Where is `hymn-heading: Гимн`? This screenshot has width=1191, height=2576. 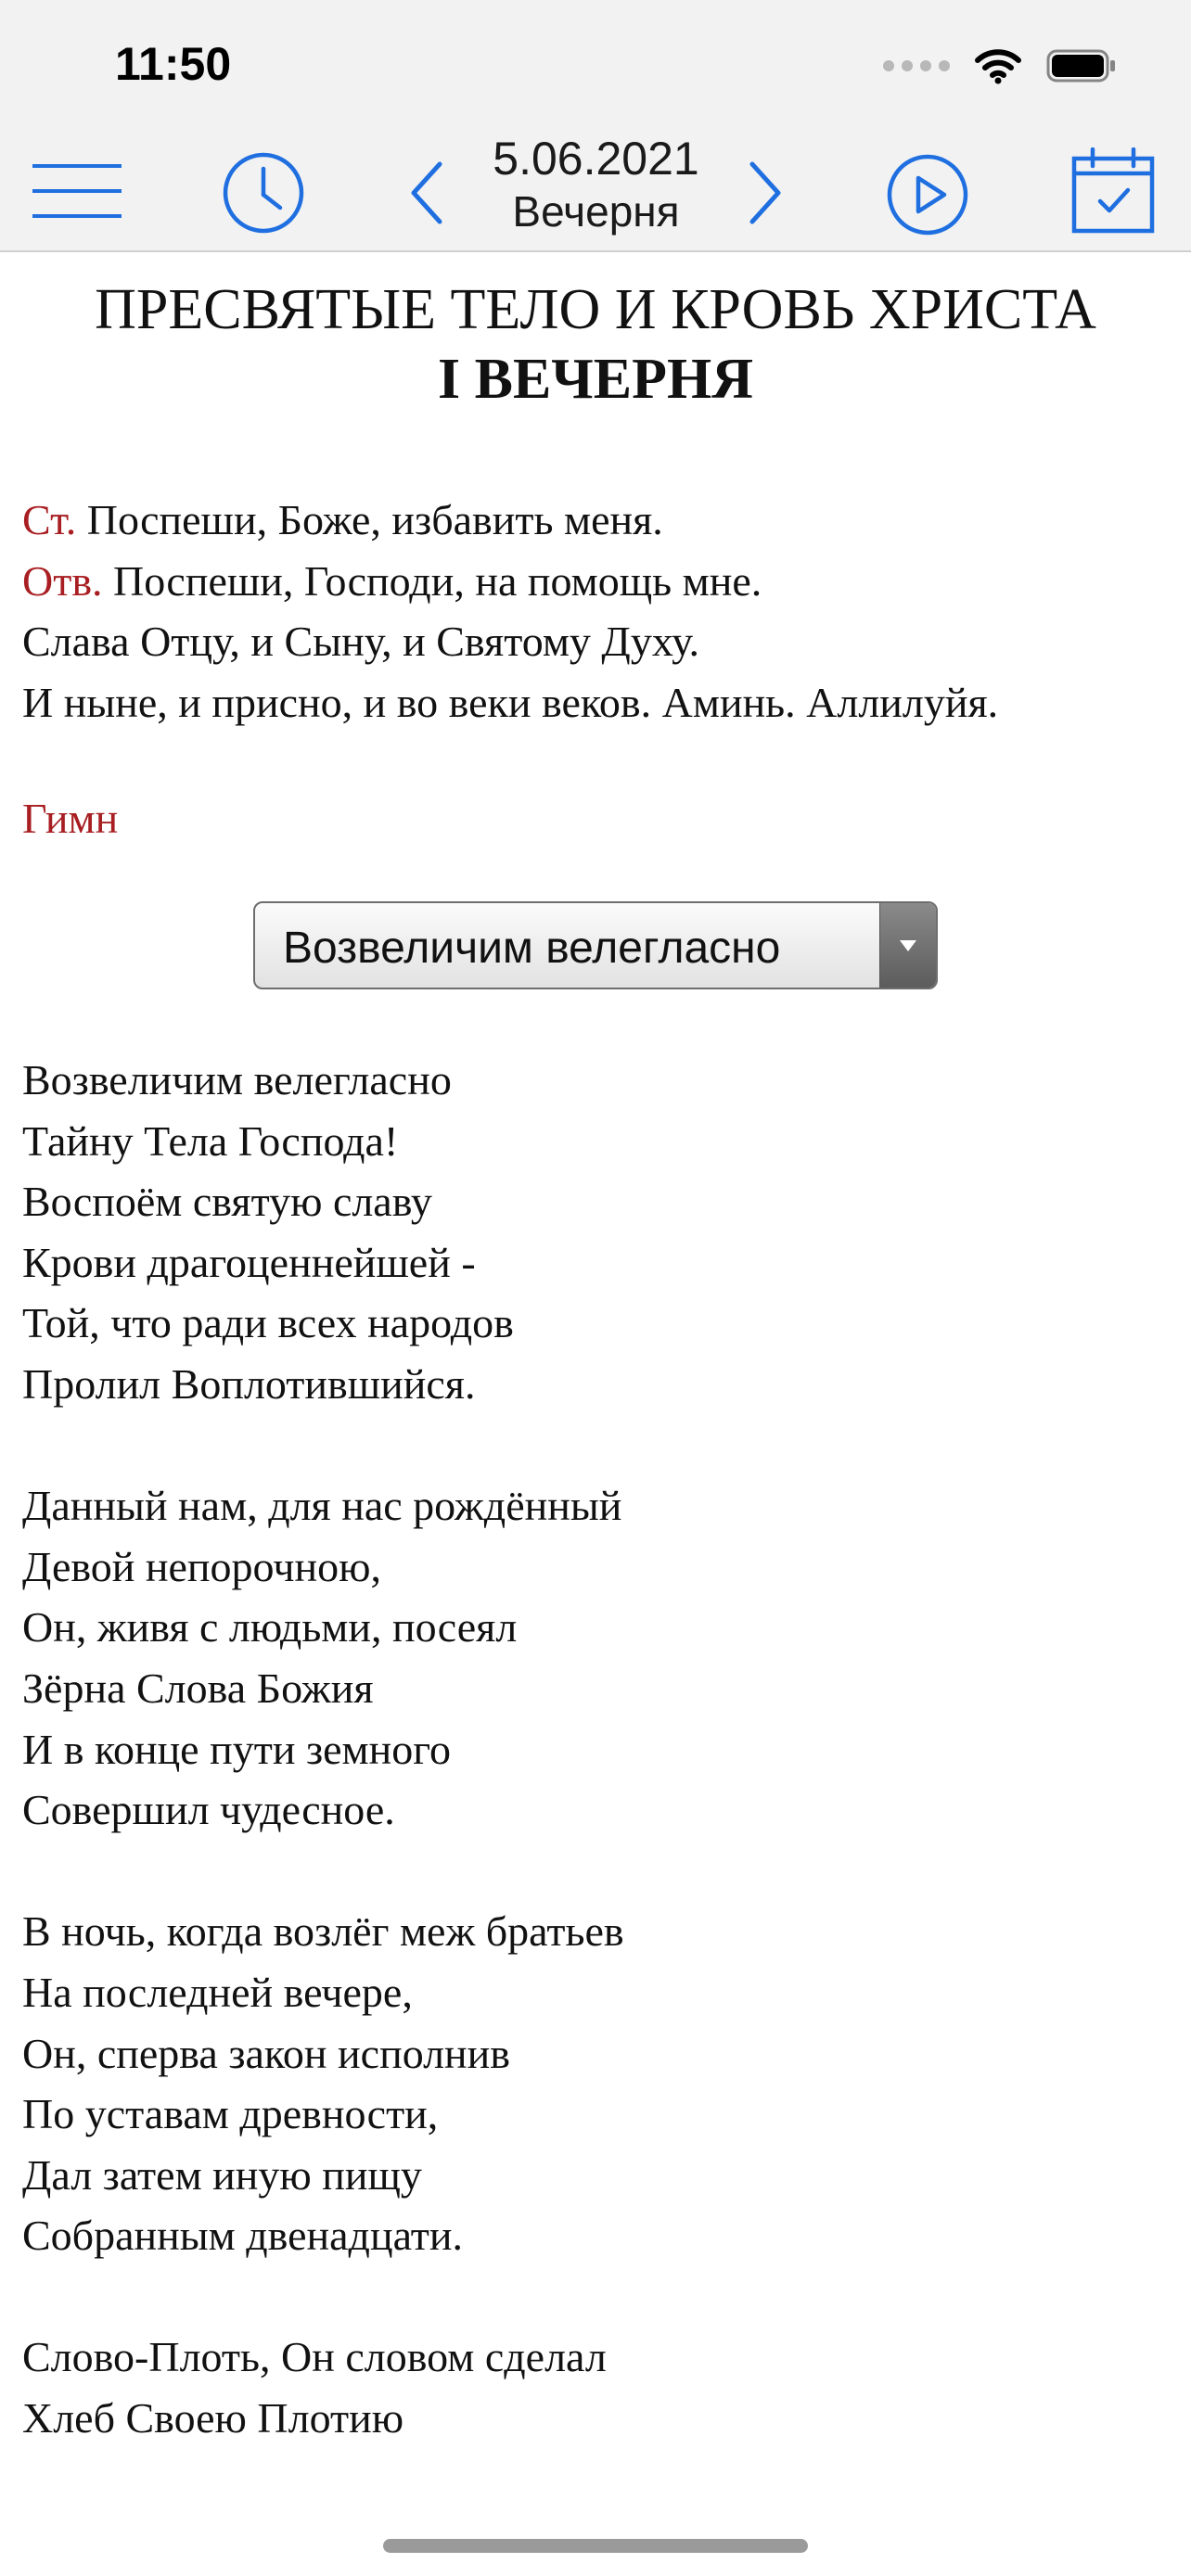
hymn-heading: Гимн is located at coordinates (70, 819).